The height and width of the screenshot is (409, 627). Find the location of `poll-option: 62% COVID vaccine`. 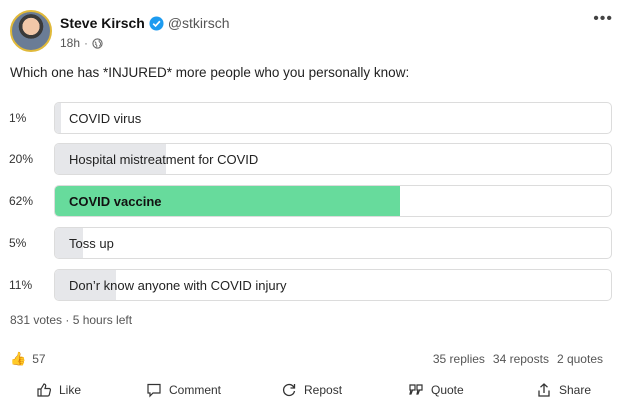

poll-option: 62% COVID vaccine is located at coordinates (313, 201).